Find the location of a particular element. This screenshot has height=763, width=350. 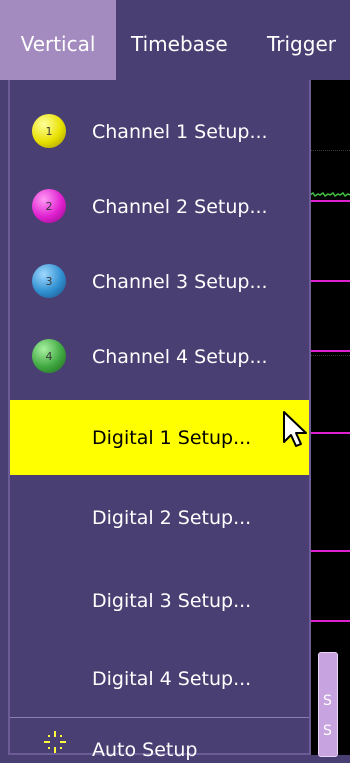

mouse-cursor-icon is located at coordinates (295, 429).